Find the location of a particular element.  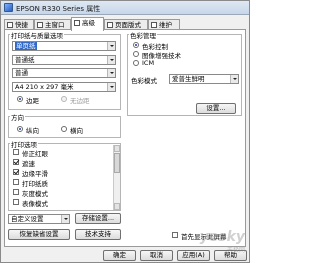

grayscale-label: 灰度模式 is located at coordinates (35, 194).